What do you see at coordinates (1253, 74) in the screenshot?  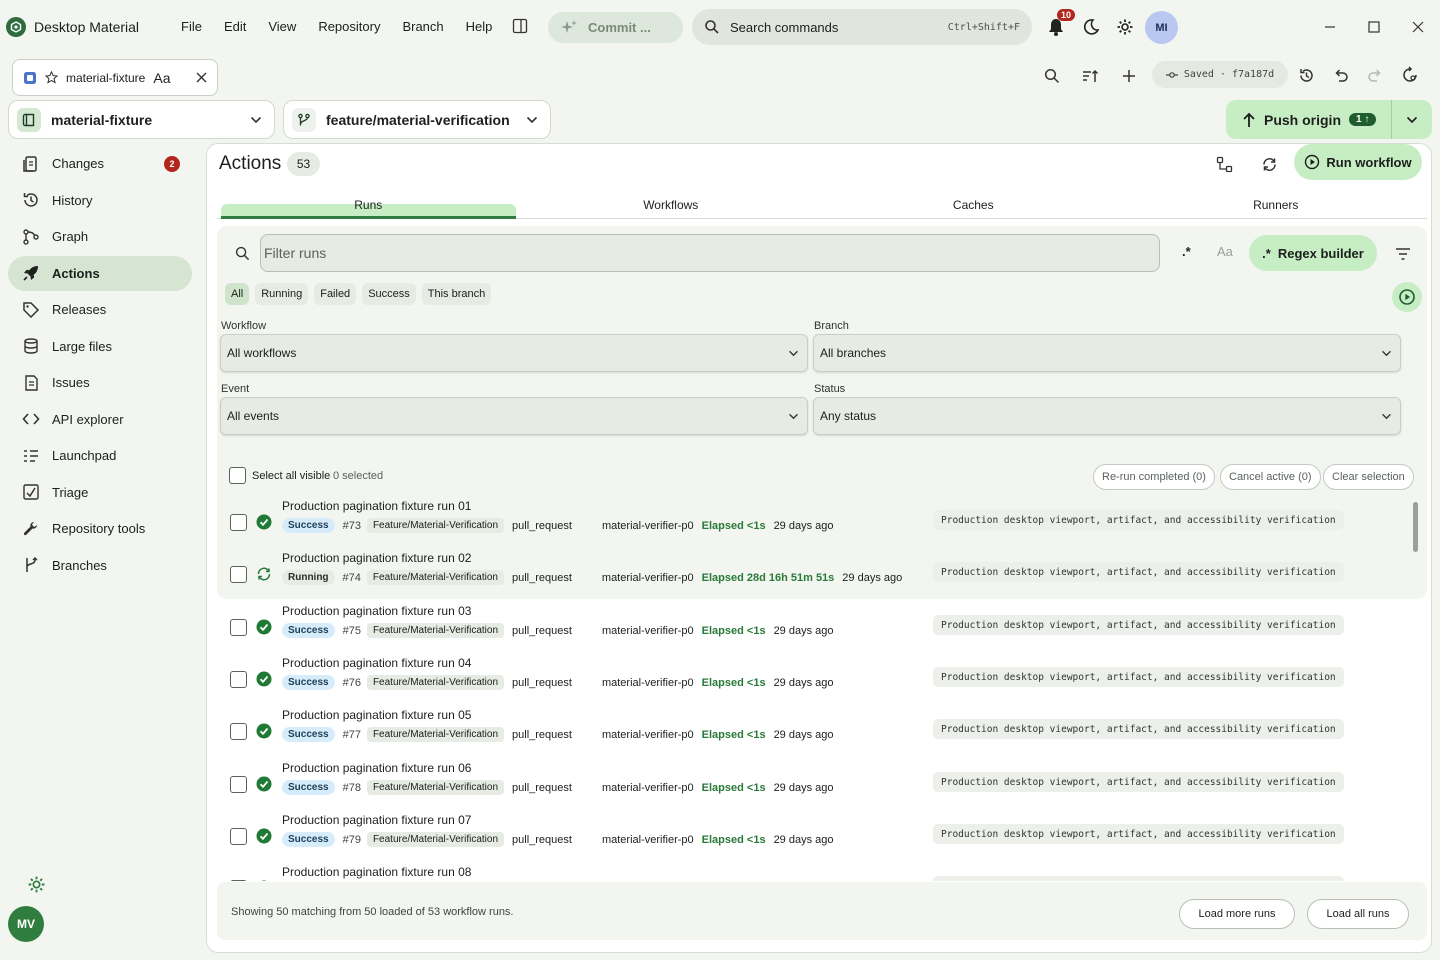 I see `commit-hash: f7a187d` at bounding box center [1253, 74].